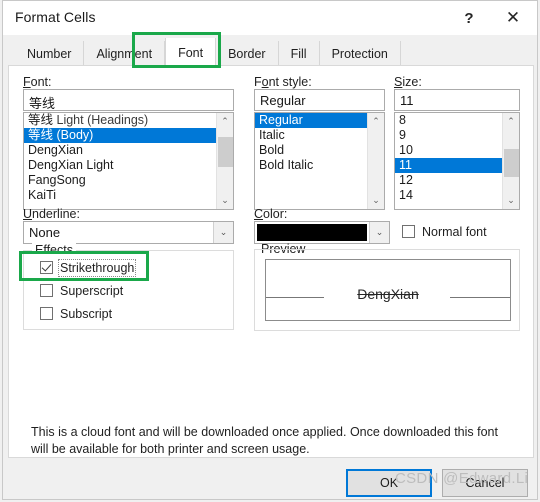  What do you see at coordinates (120, 180) in the screenshot?
I see `list-item: FangSong` at bounding box center [120, 180].